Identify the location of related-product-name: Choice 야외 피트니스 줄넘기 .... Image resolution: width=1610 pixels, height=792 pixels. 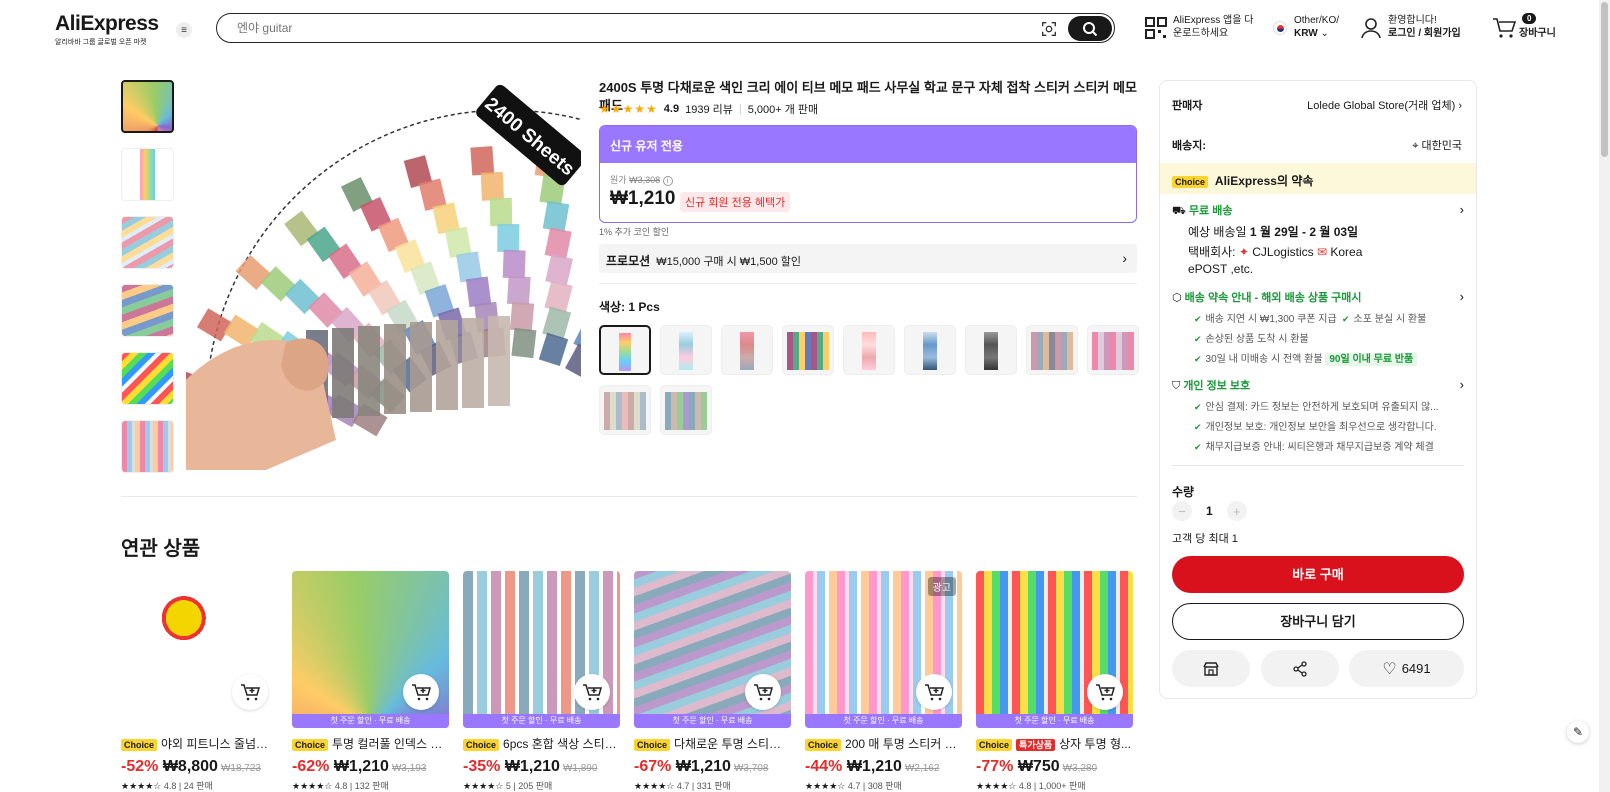
(199, 743).